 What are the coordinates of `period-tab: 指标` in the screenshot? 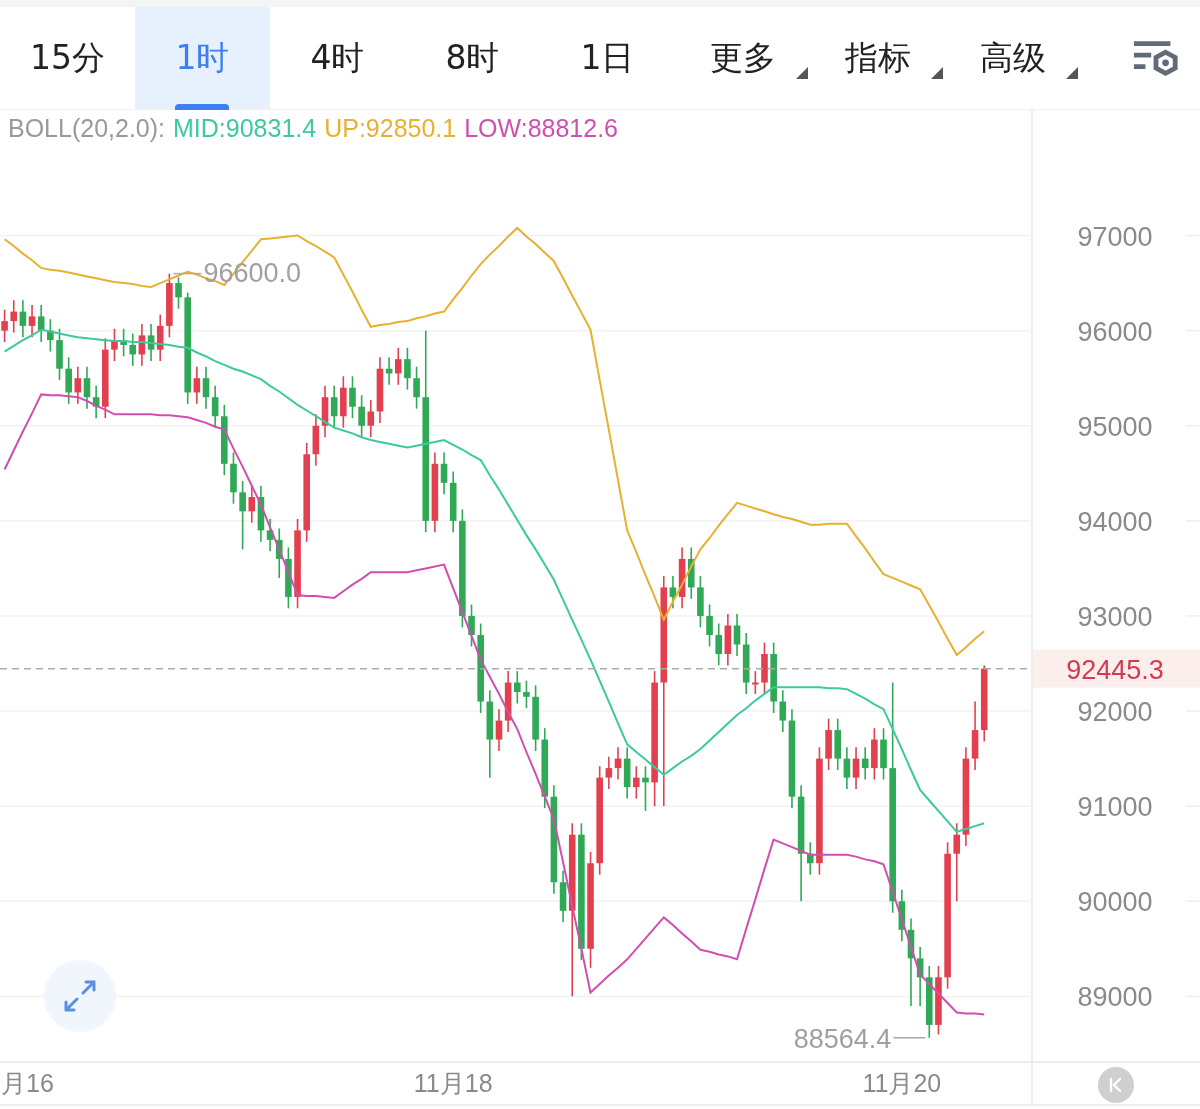 It's located at (877, 58).